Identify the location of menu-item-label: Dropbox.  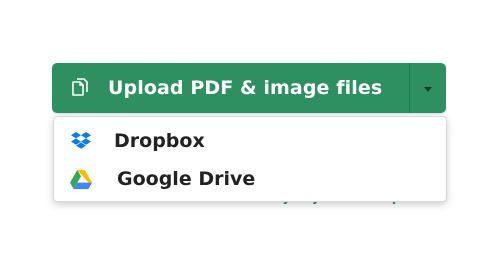
(159, 141).